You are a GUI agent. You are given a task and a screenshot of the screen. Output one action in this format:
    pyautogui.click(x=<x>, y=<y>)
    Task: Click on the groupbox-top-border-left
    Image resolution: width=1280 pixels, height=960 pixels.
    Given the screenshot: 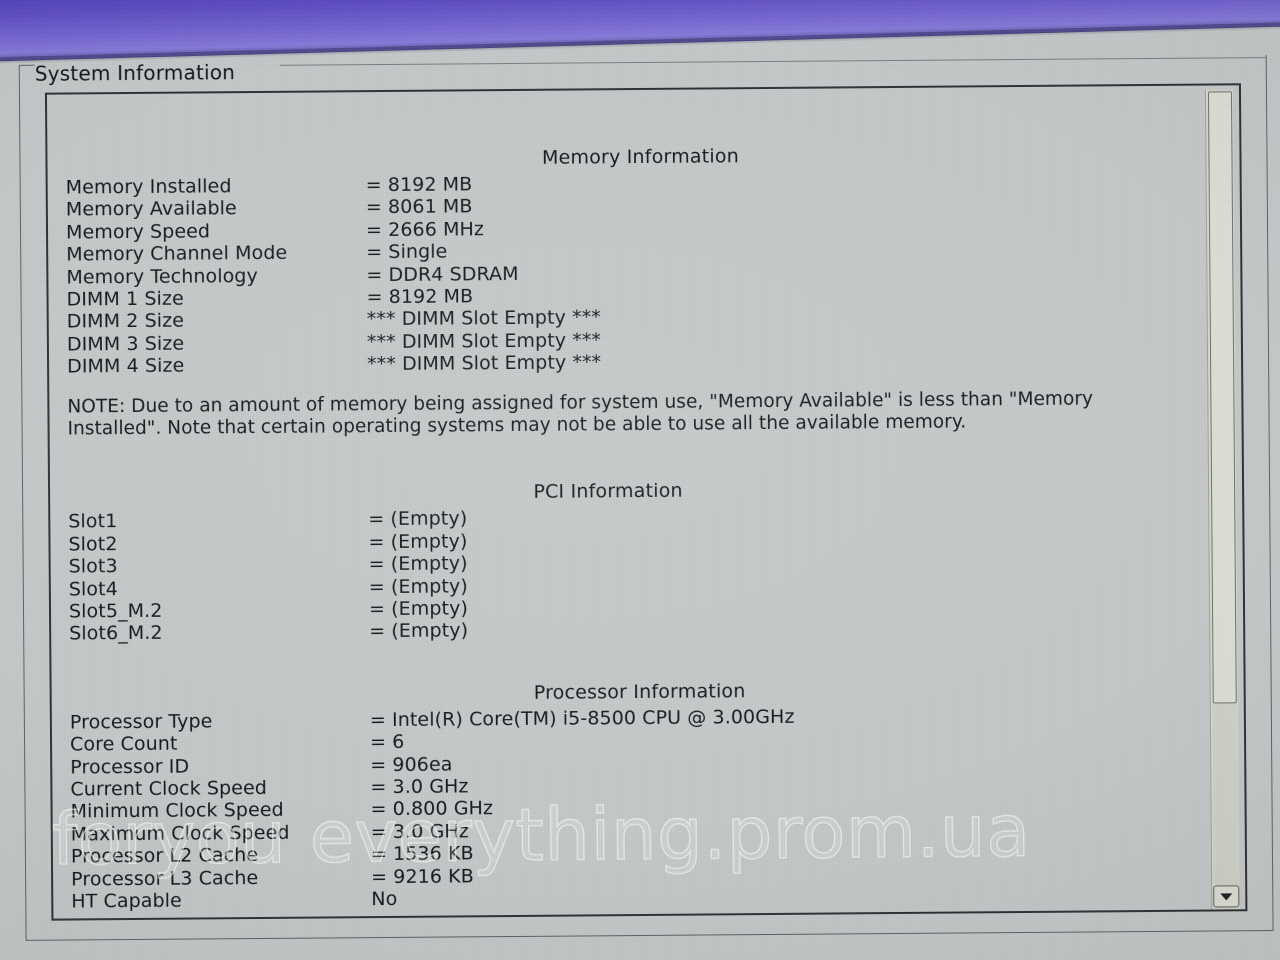 What is the action you would take?
    pyautogui.click(x=26, y=65)
    